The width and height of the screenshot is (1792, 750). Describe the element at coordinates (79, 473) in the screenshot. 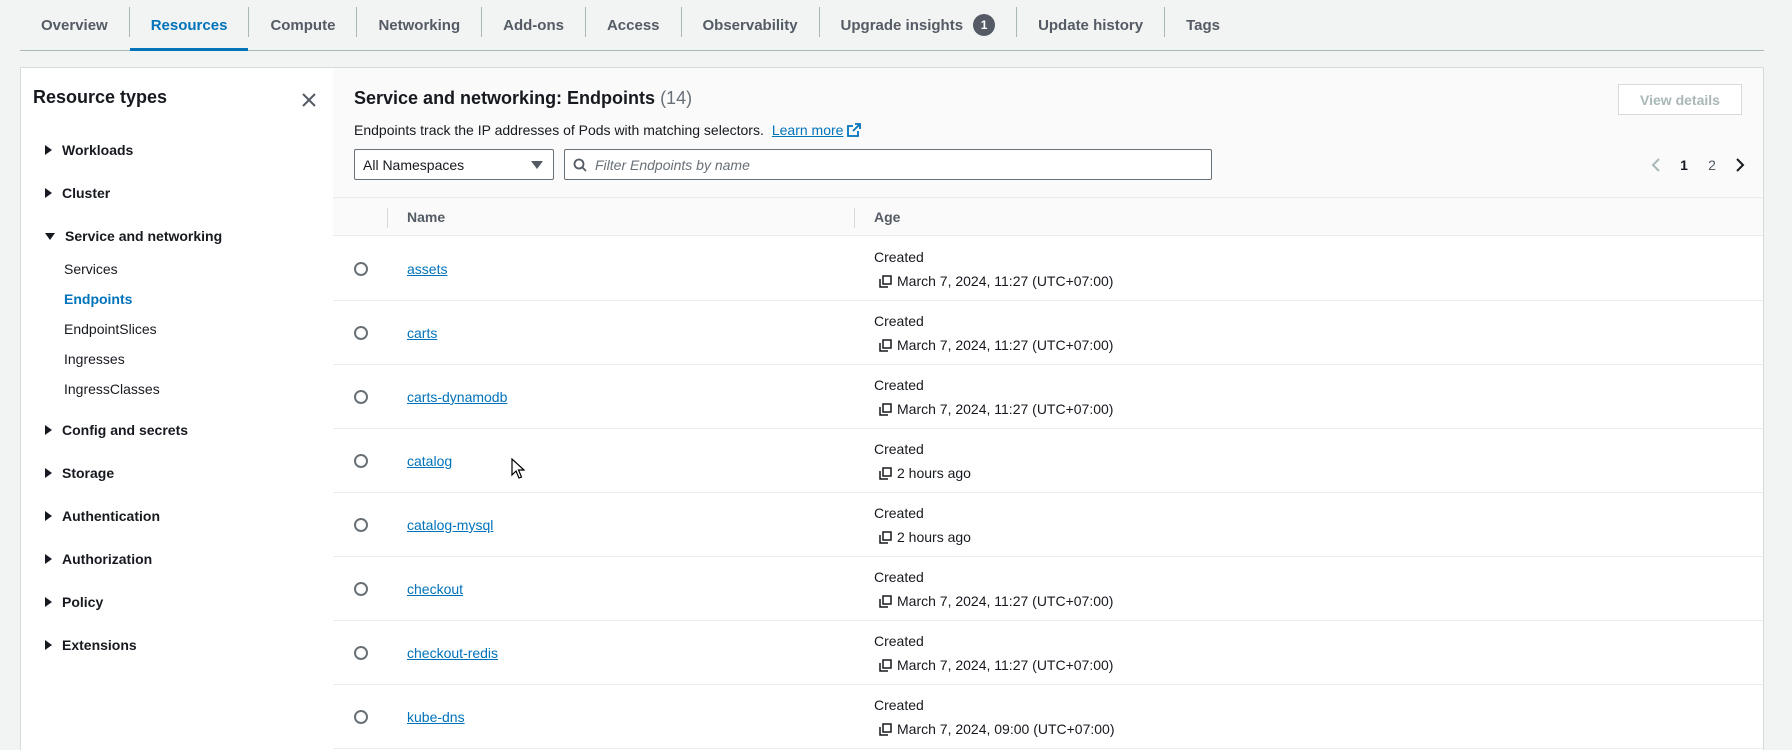

I see `sidebar-group-storage: Storage` at that location.